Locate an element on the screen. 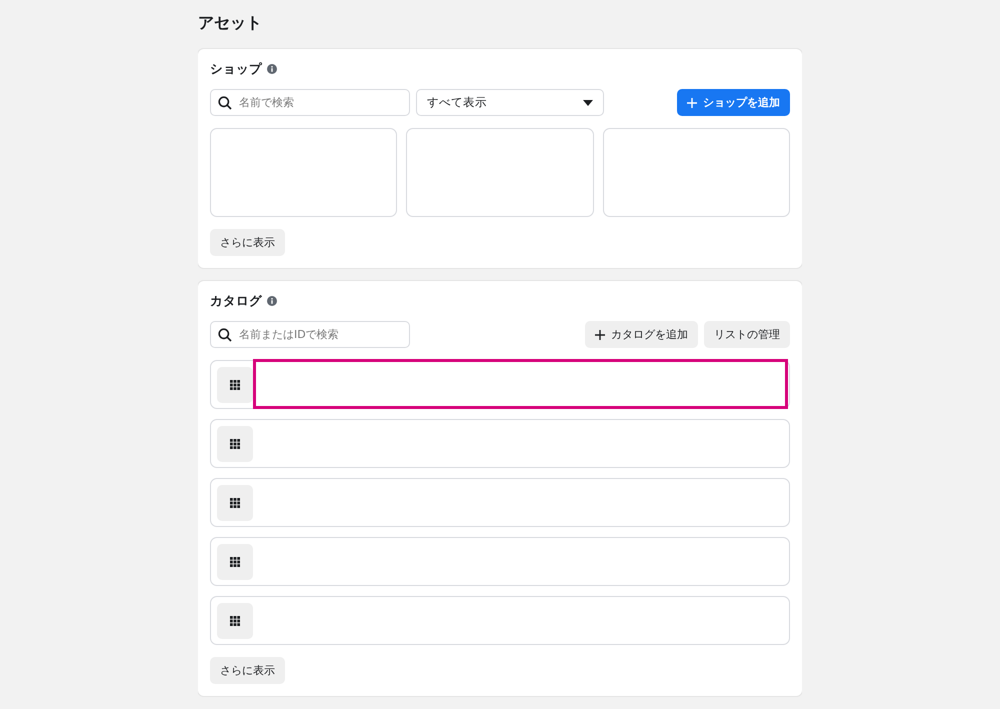  section-title: カタログ is located at coordinates (236, 301).